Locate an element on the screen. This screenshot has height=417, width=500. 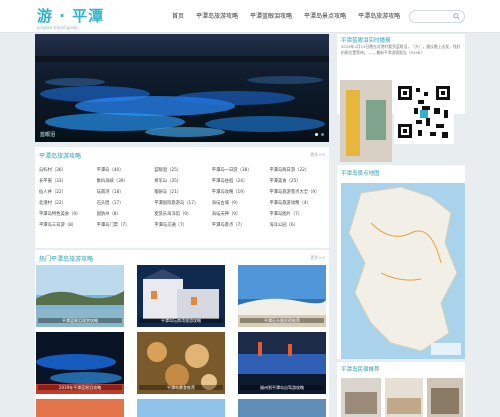
map-panel-title: 平潭岛景点地图 is located at coordinates (360, 174).